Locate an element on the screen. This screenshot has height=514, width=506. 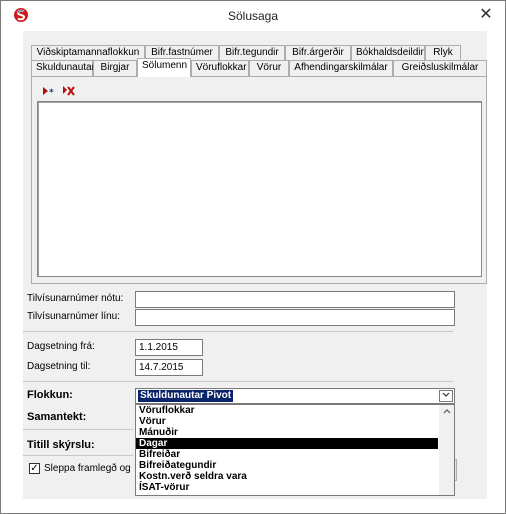
remove-record-button is located at coordinates (69, 91).